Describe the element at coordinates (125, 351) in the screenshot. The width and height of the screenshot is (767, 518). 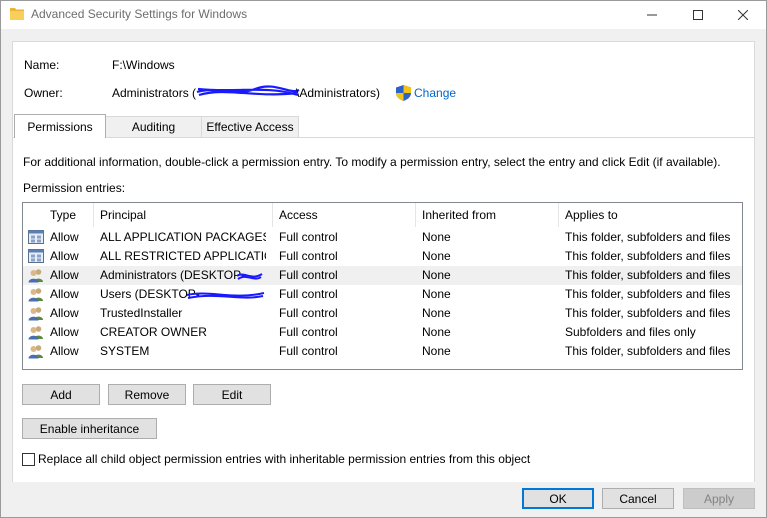
I see `cell-principal: SYSTEM` at that location.